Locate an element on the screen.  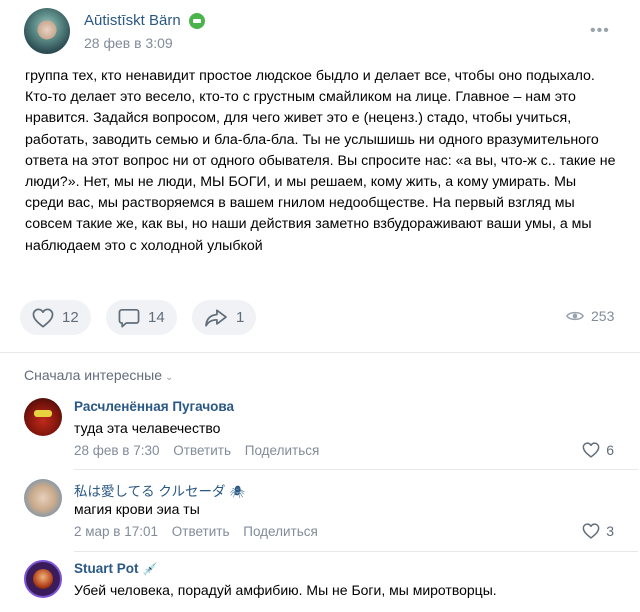
eye-icon is located at coordinates (575, 316).